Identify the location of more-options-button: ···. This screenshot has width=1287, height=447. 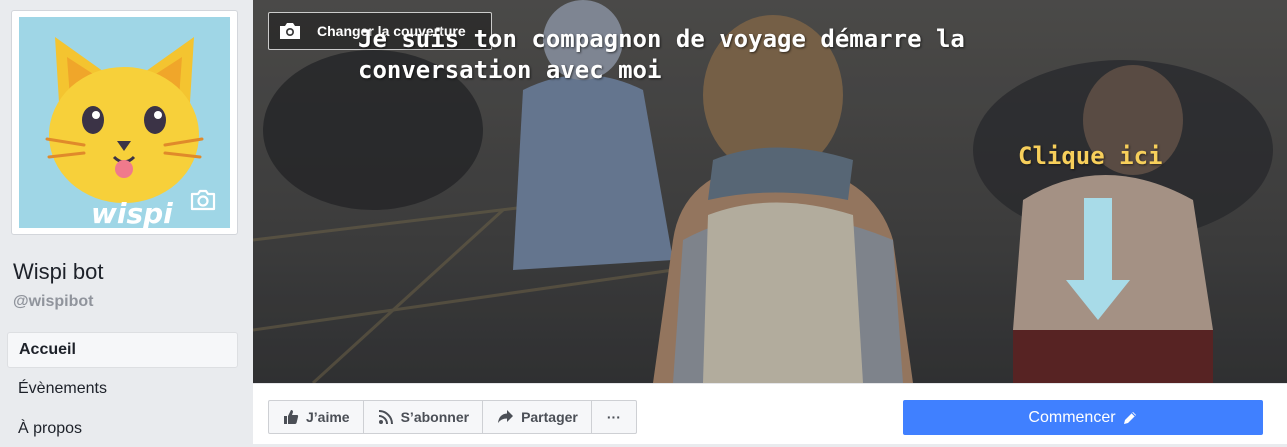
(614, 417).